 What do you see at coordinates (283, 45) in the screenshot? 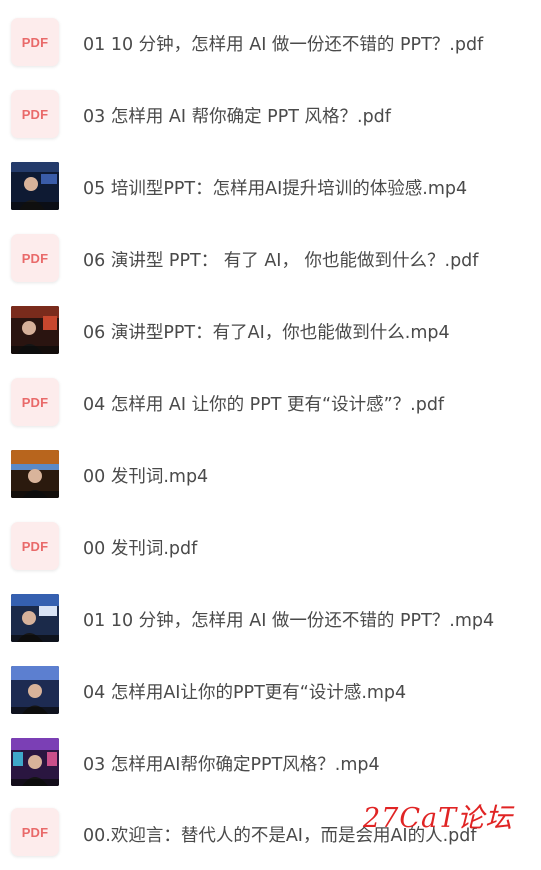
I see `file-name: 01 10 分钟，怎样用 AI 做一份还不错的 PPT？.pdf` at bounding box center [283, 45].